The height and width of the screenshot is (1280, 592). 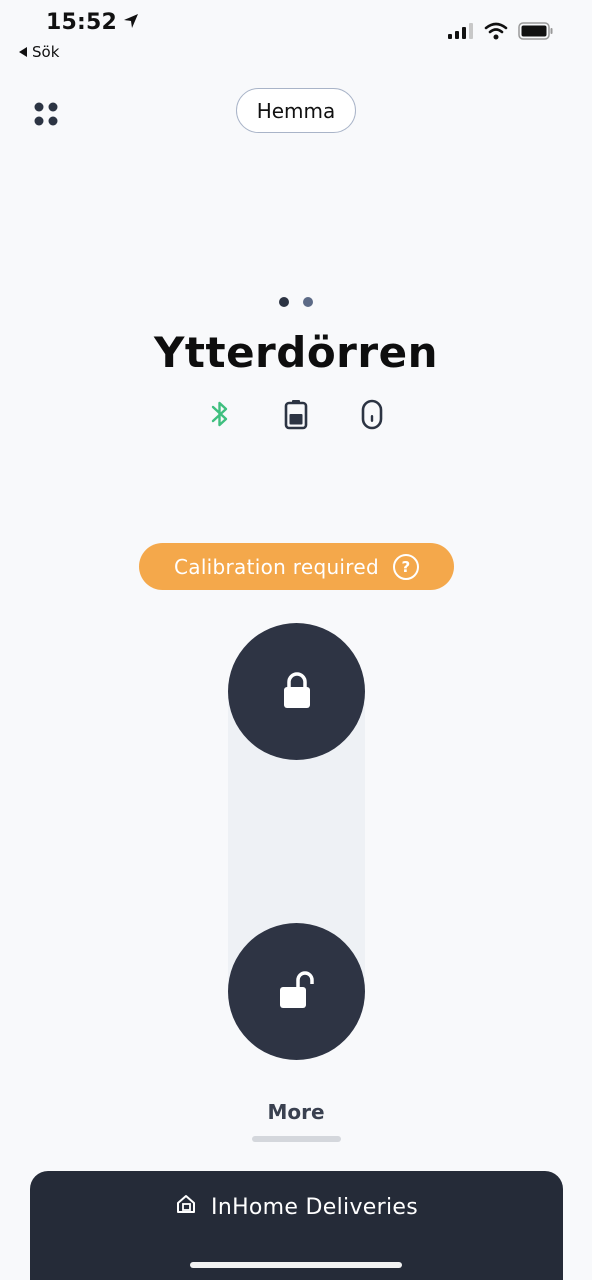 What do you see at coordinates (372, 416) in the screenshot?
I see `device-icon` at bounding box center [372, 416].